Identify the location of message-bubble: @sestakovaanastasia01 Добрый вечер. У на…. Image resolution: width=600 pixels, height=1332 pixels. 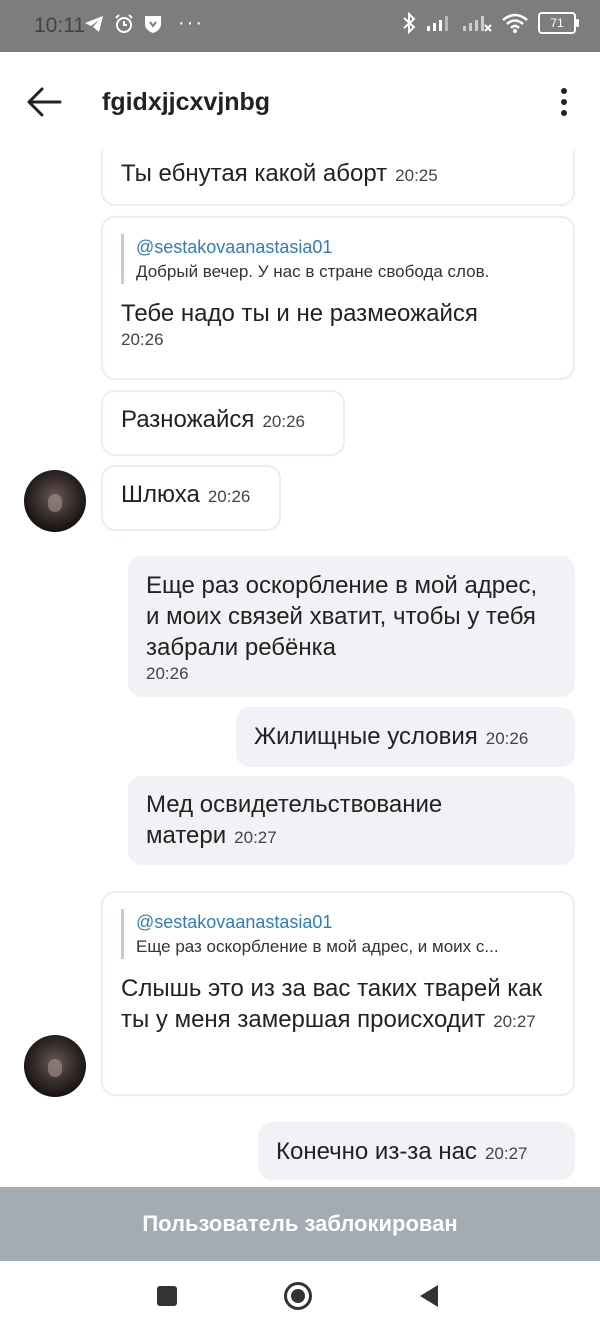
(338, 298).